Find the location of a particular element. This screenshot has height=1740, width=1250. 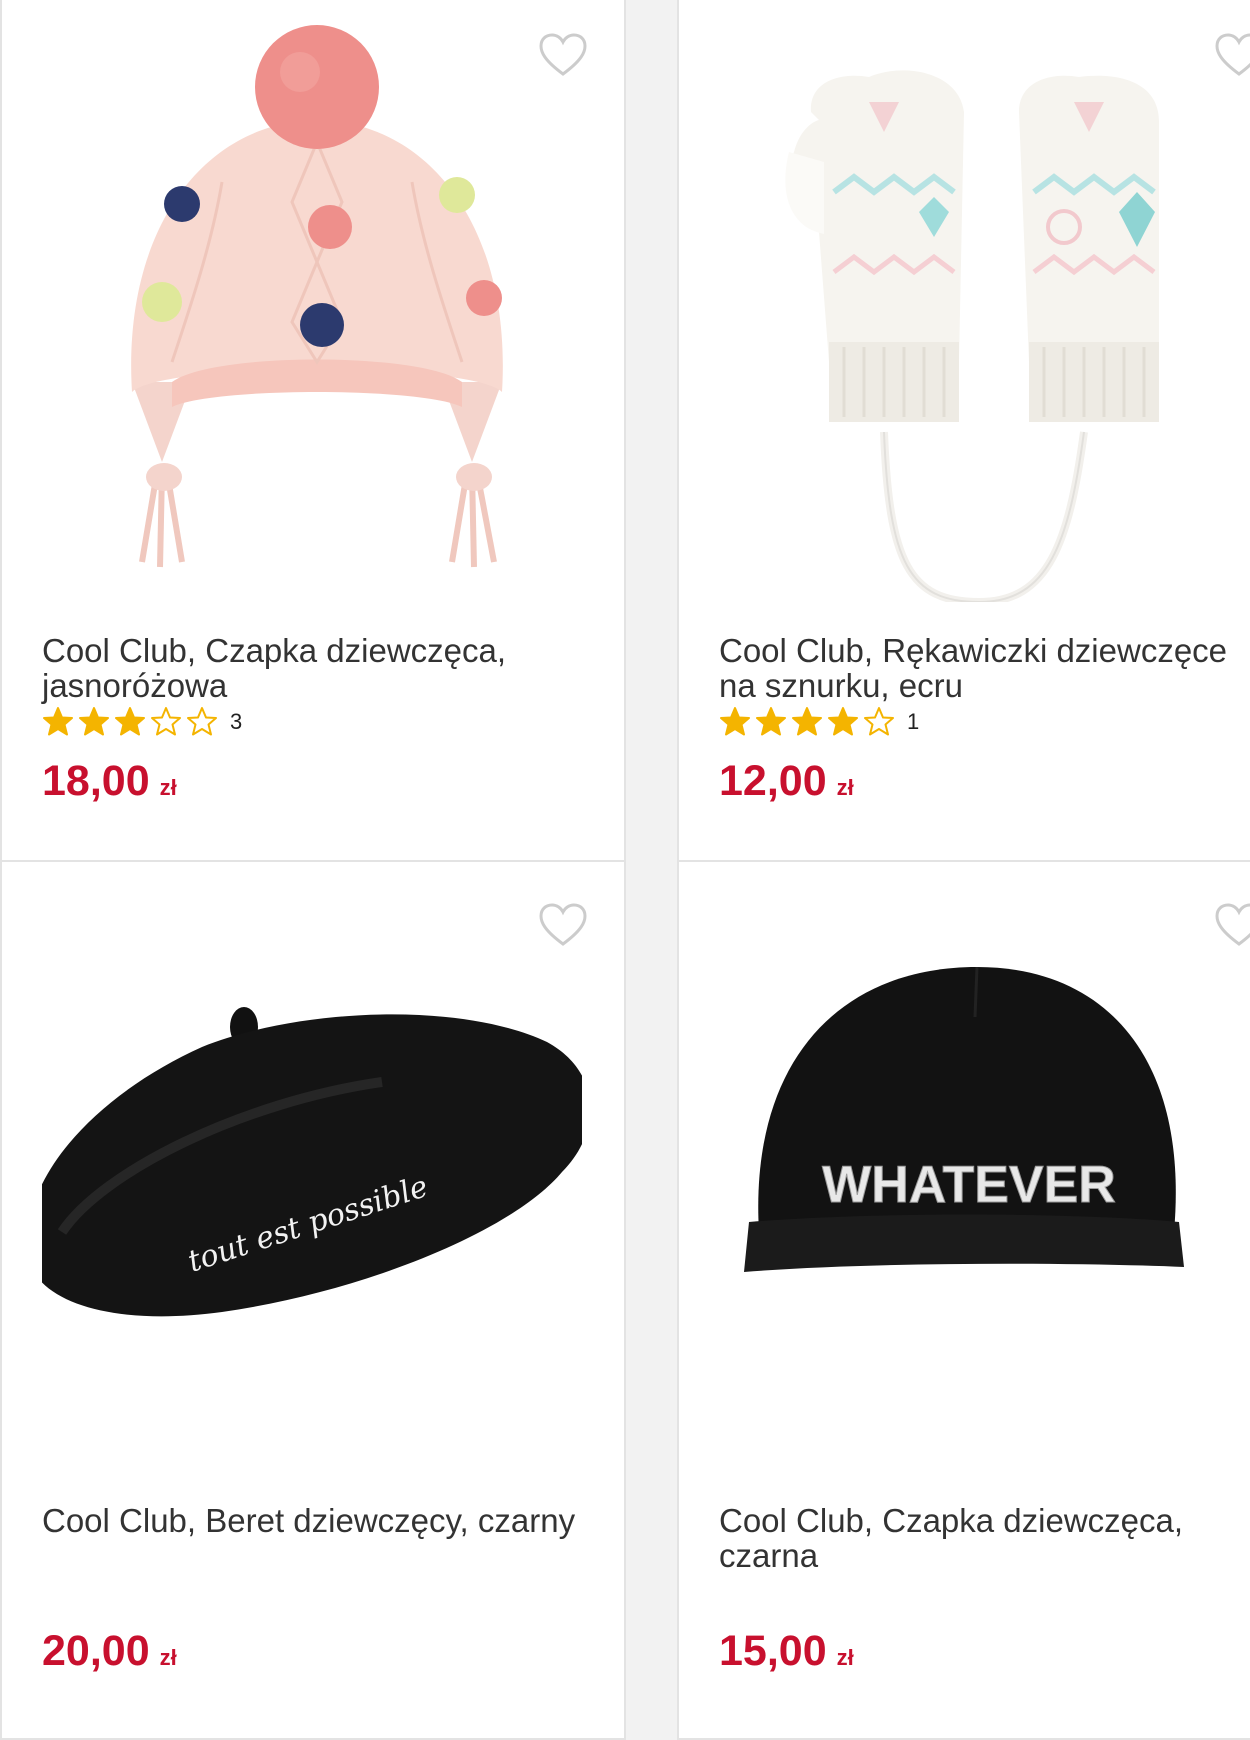

product-title: Cool Club, Czapka dziewczęca, czarna is located at coordinates (984, 1538).